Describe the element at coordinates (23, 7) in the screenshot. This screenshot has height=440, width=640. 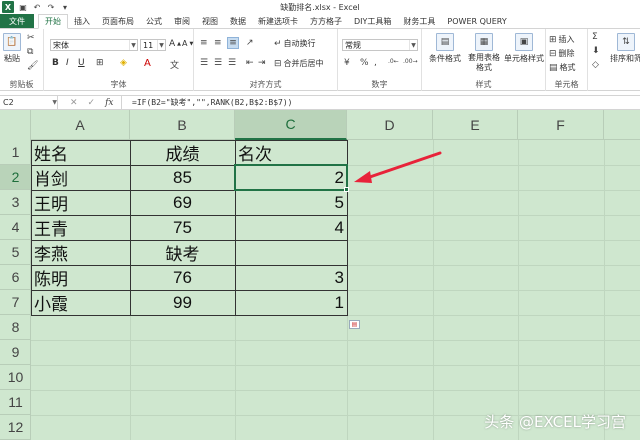
I see `save-icon: ▣` at that location.